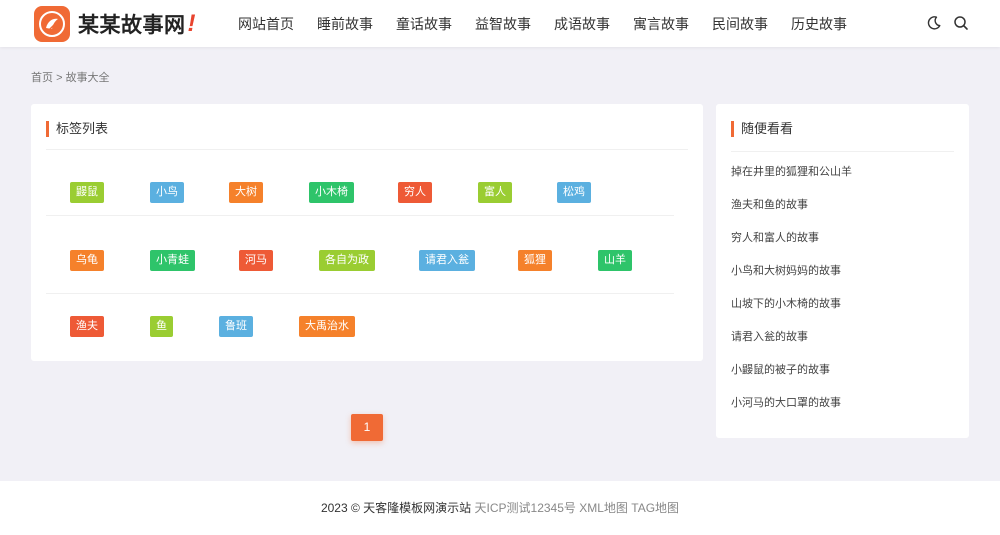 This screenshot has width=1000, height=535. What do you see at coordinates (42, 78) in the screenshot?
I see `breadcrumb-home: 首页` at bounding box center [42, 78].